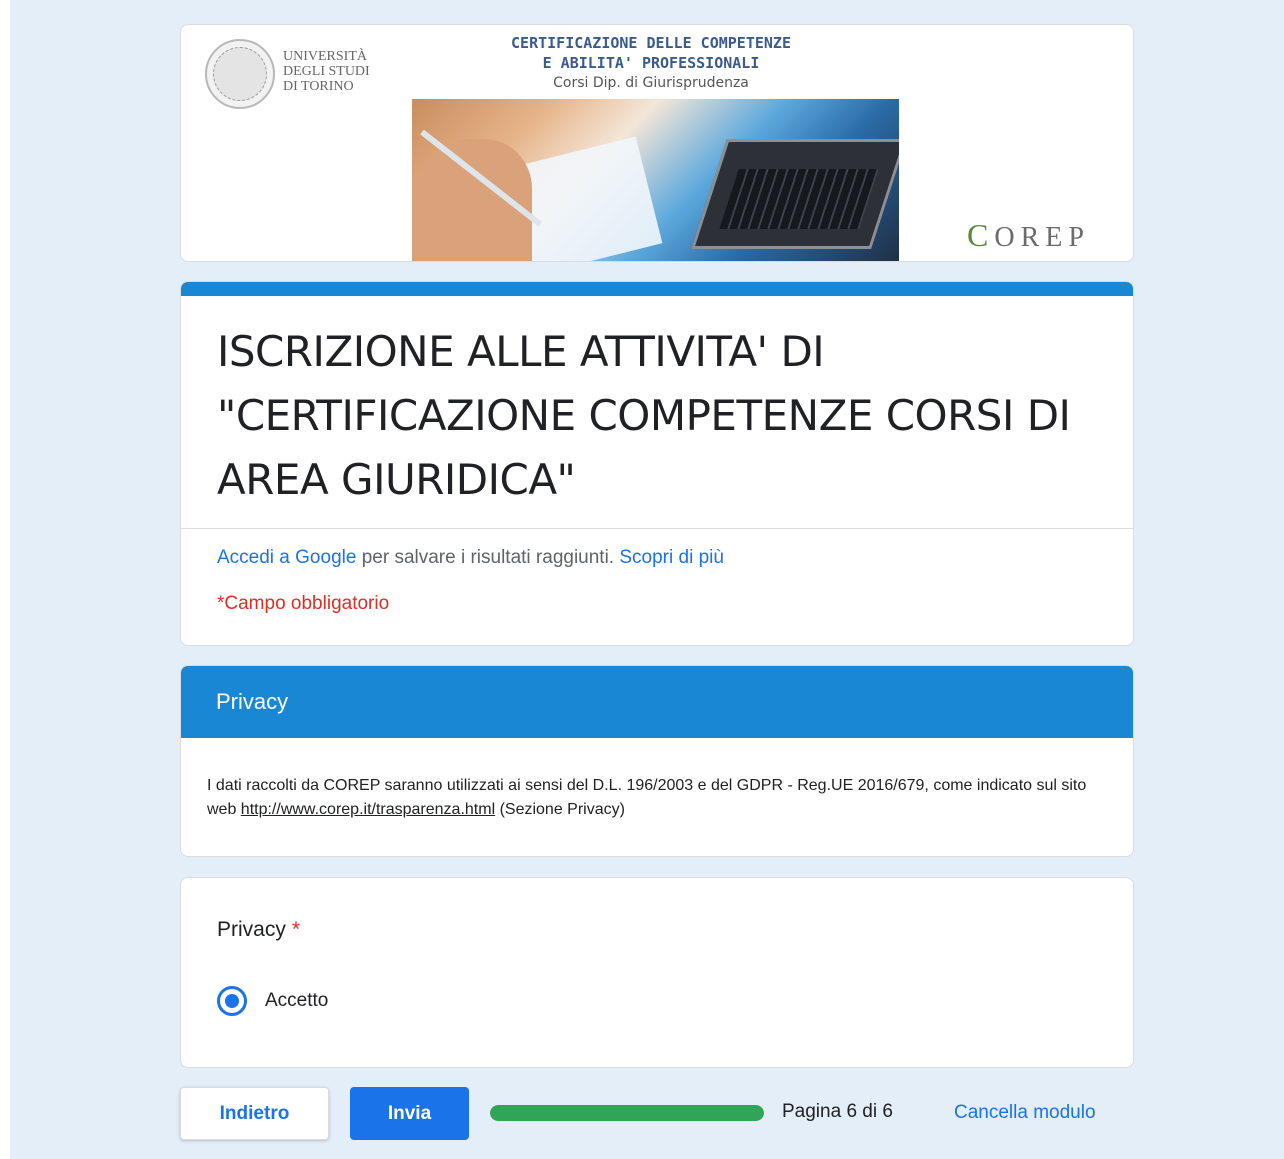 This screenshot has width=1284, height=1159. I want to click on required-asterisk: *, so click(296, 929).